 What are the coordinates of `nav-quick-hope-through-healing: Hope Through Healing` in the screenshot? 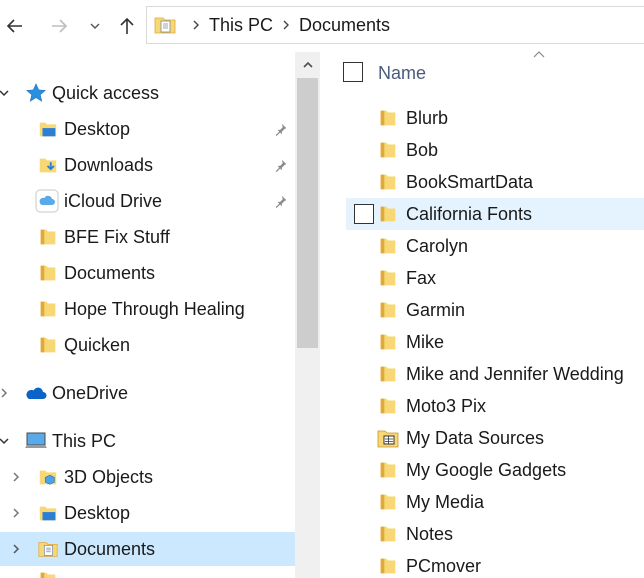 It's located at (147, 309).